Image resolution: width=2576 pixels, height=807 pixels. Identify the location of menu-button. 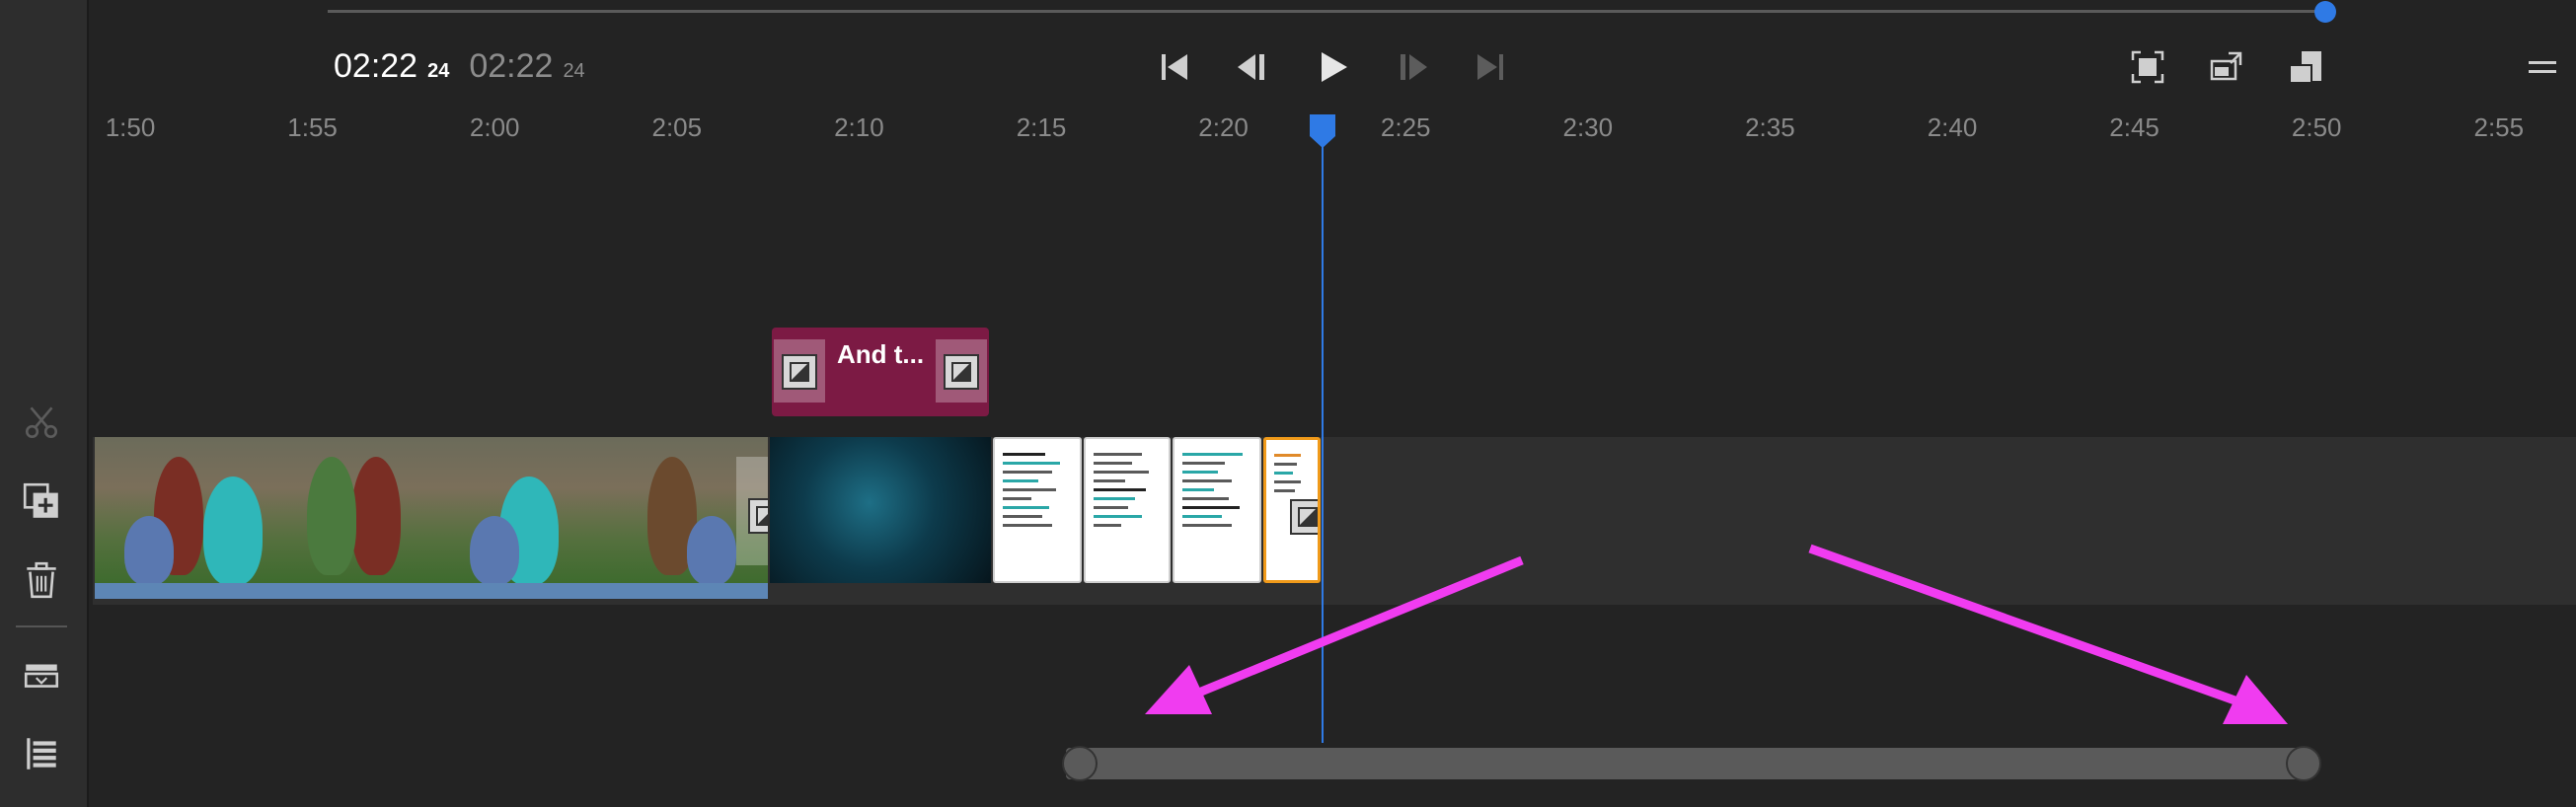
(2542, 67).